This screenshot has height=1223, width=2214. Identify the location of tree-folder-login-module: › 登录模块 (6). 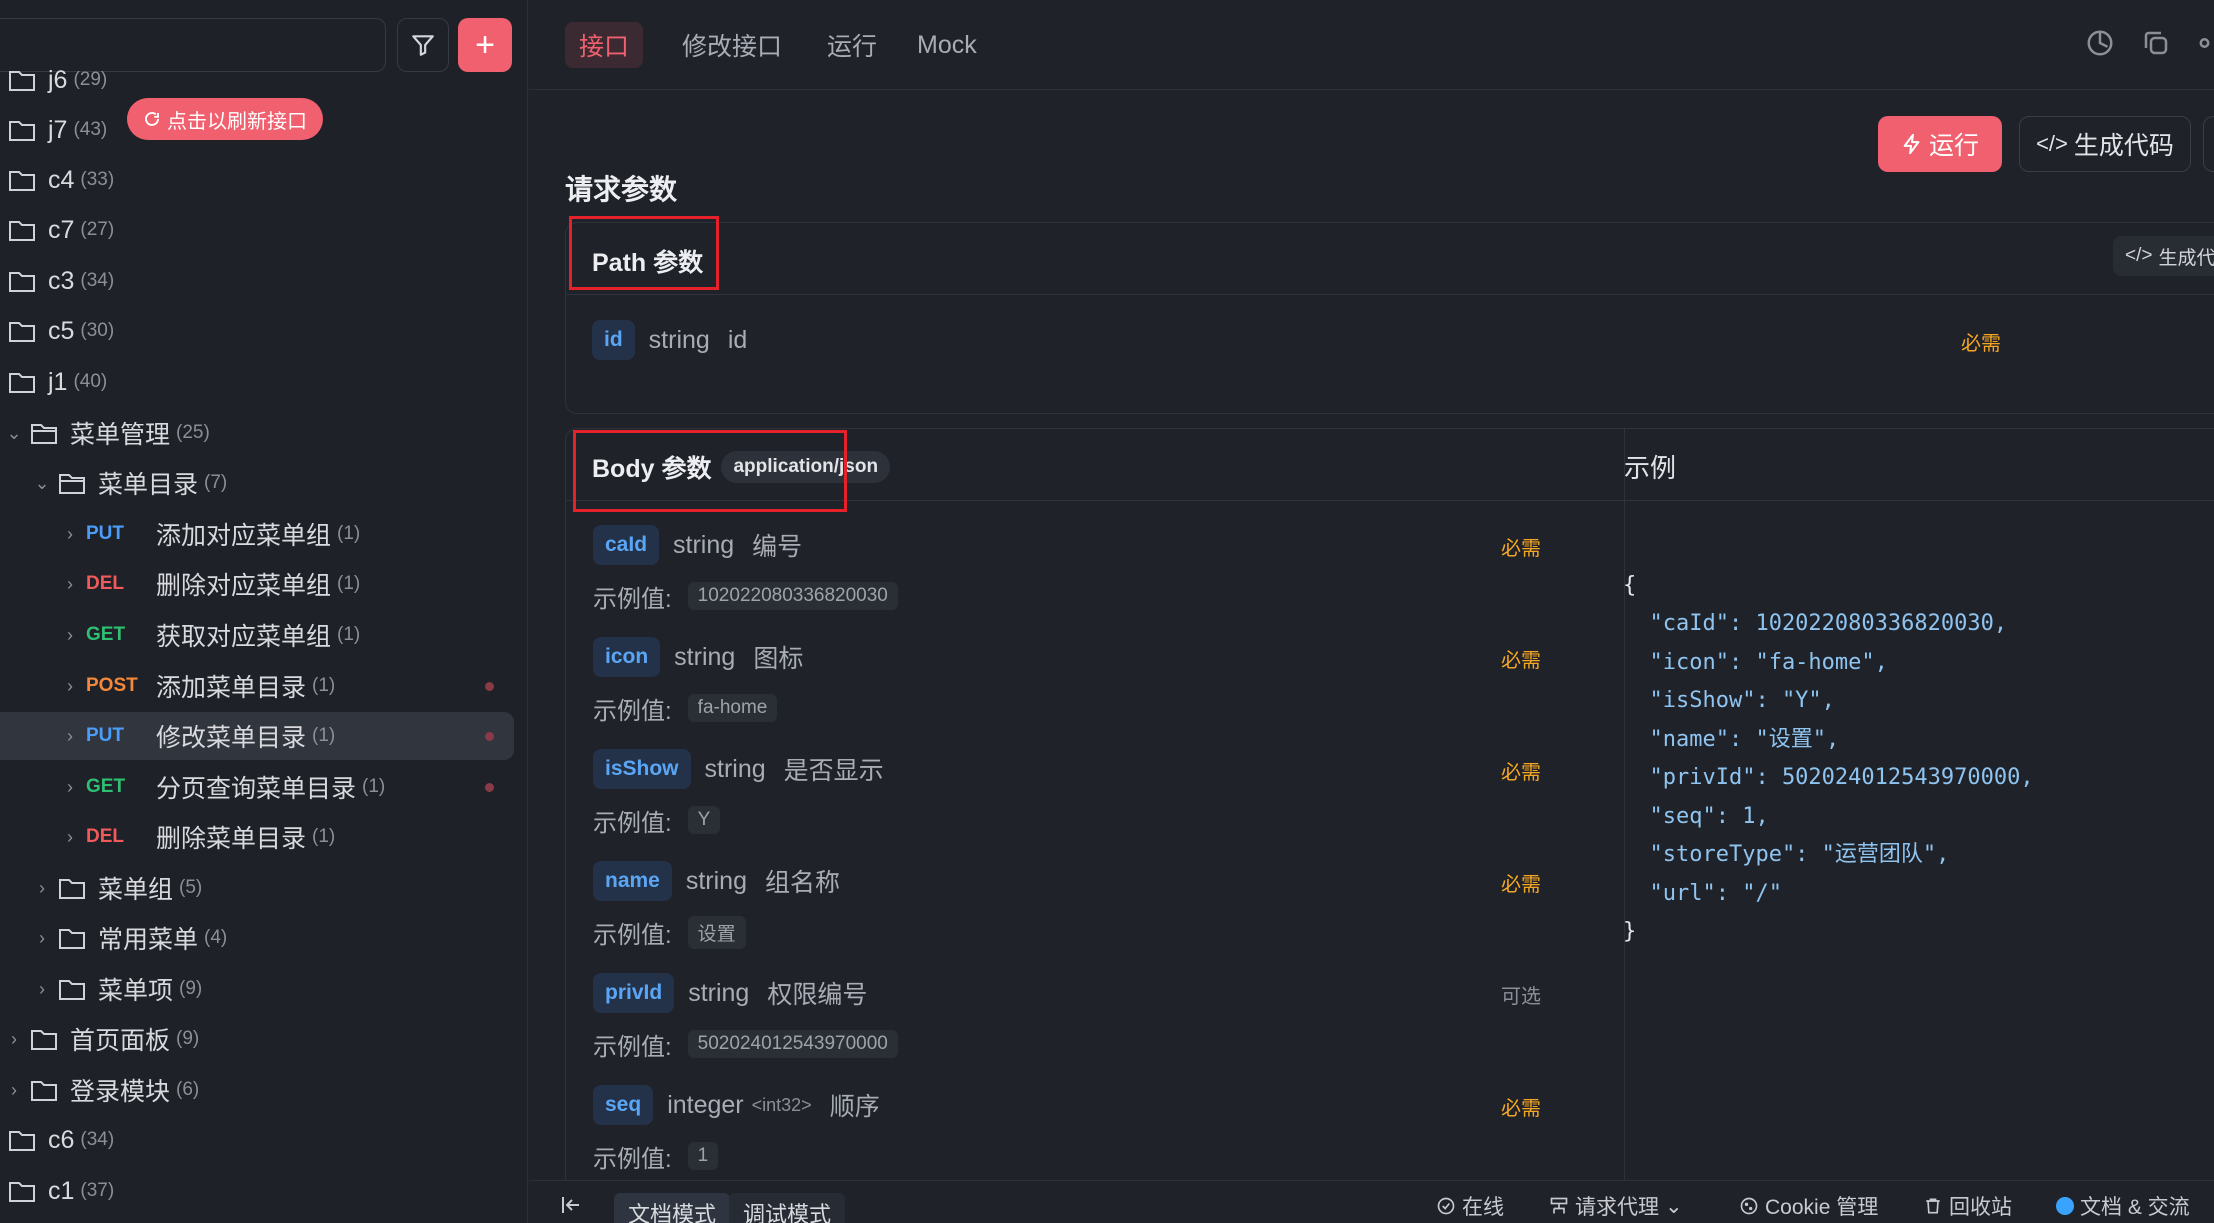
(257, 1090).